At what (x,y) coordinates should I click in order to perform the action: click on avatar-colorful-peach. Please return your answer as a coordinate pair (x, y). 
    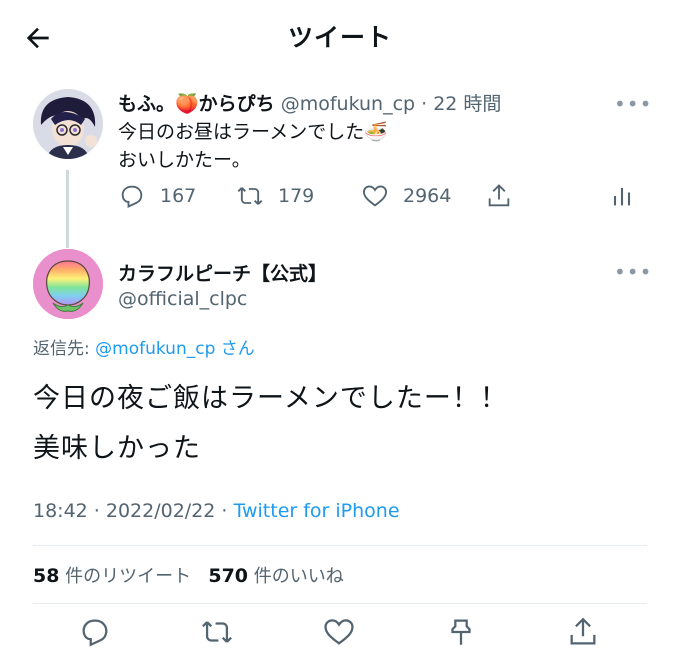
    Looking at the image, I should click on (68, 284).